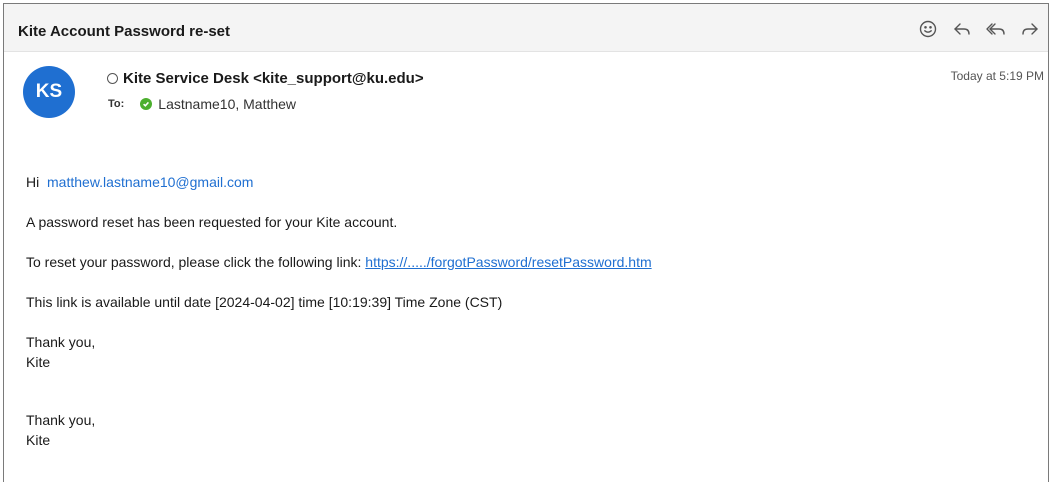 The height and width of the screenshot is (482, 1053). I want to click on sender-avatar: KS, so click(49, 92).